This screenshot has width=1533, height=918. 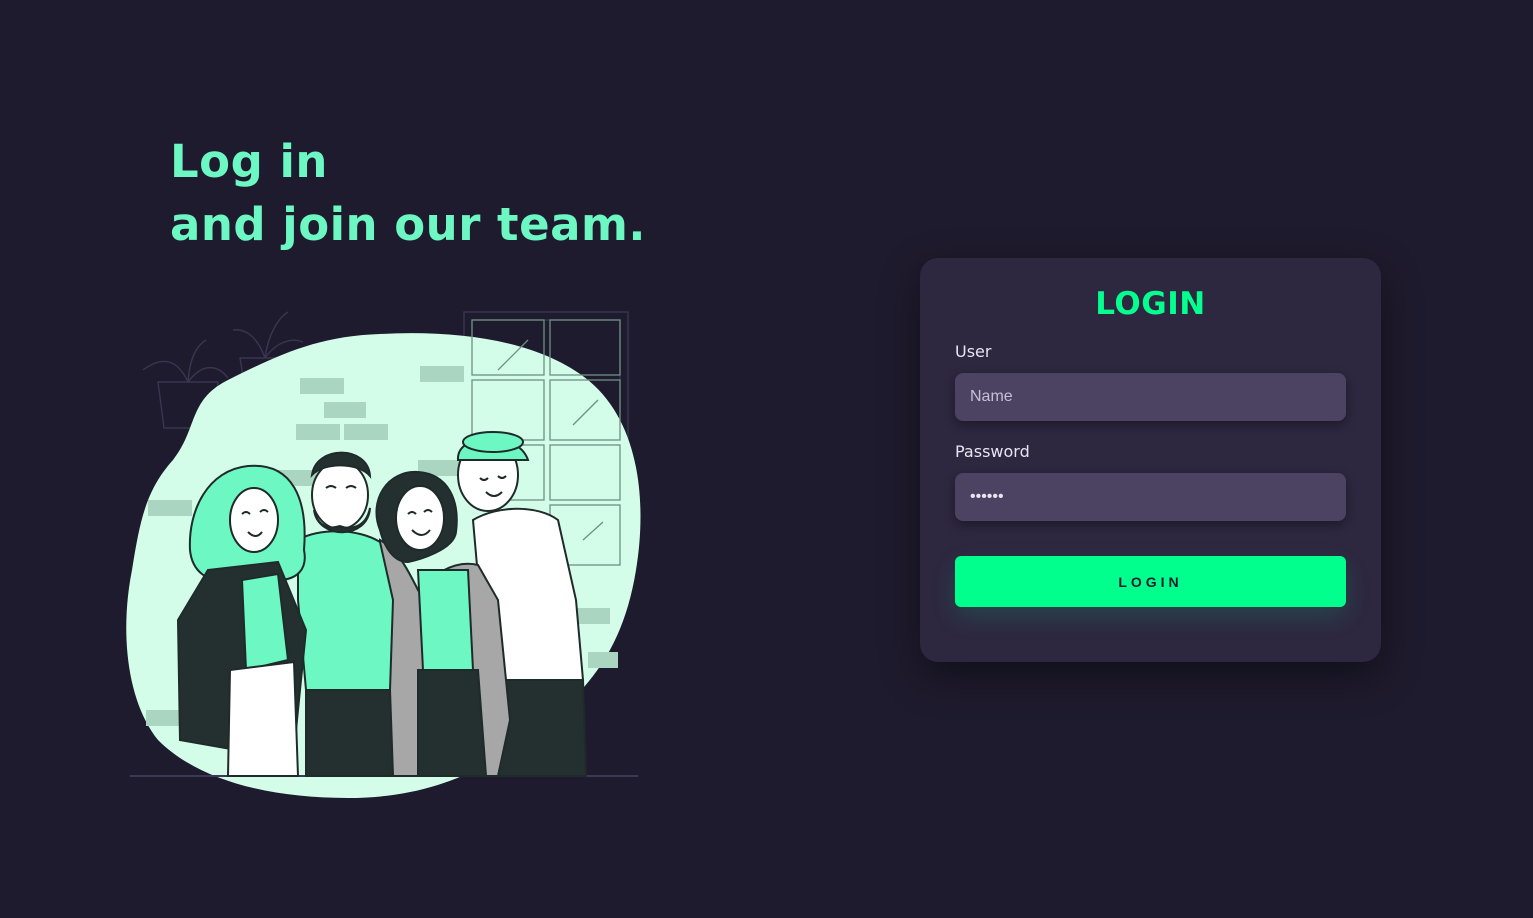 What do you see at coordinates (1150, 397) in the screenshot?
I see `user-name-input` at bounding box center [1150, 397].